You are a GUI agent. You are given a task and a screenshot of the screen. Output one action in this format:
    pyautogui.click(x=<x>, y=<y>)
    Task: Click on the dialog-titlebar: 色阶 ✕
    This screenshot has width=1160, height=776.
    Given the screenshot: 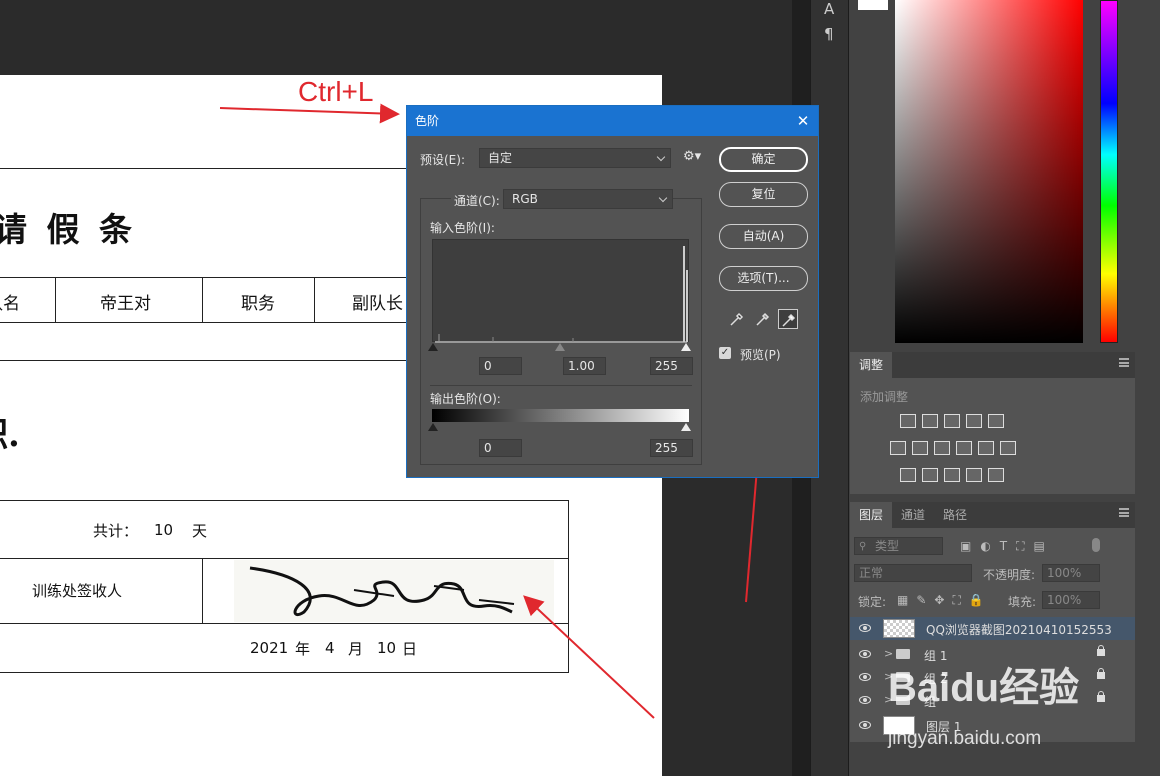 What is the action you would take?
    pyautogui.click(x=612, y=121)
    